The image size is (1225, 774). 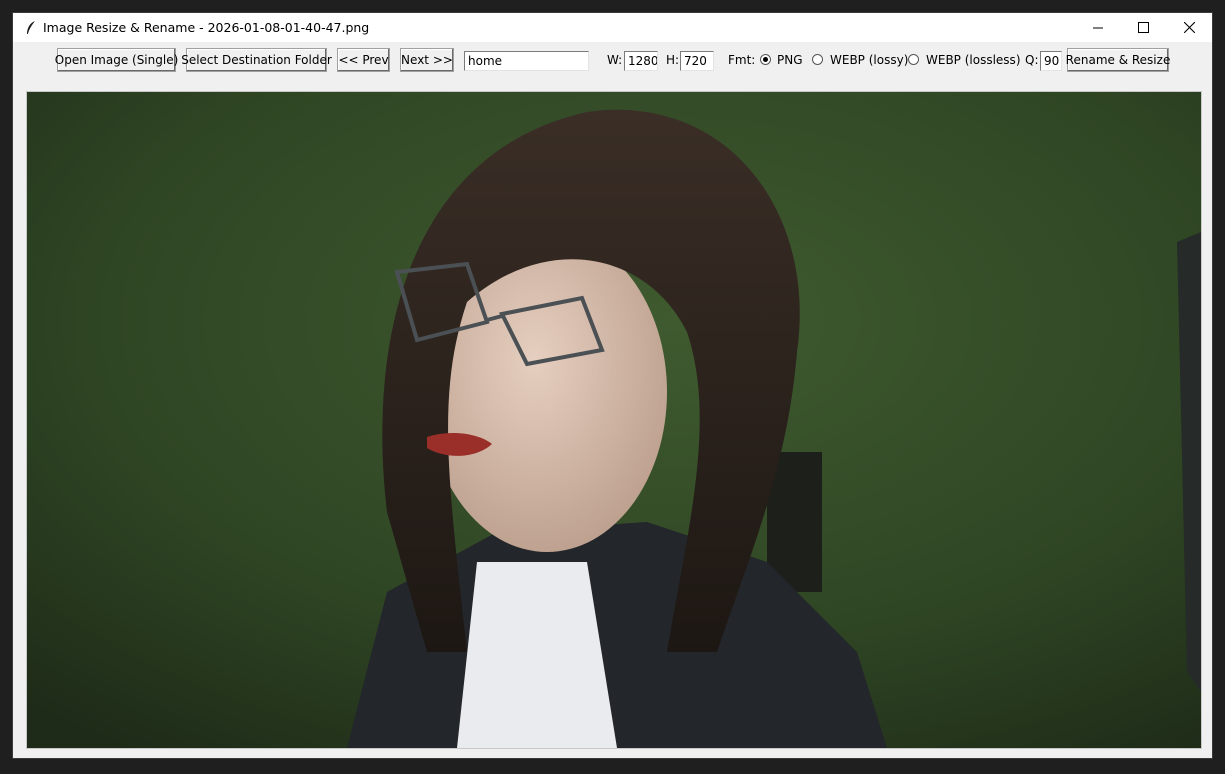 I want to click on minimize-button, so click(x=1098, y=27).